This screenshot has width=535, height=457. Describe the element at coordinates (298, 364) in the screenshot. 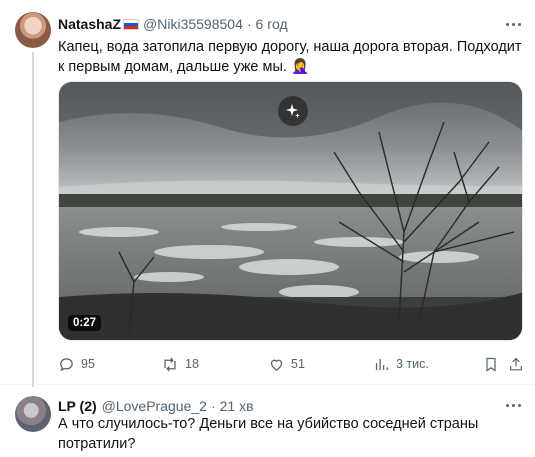

I see `like-count: 51` at that location.